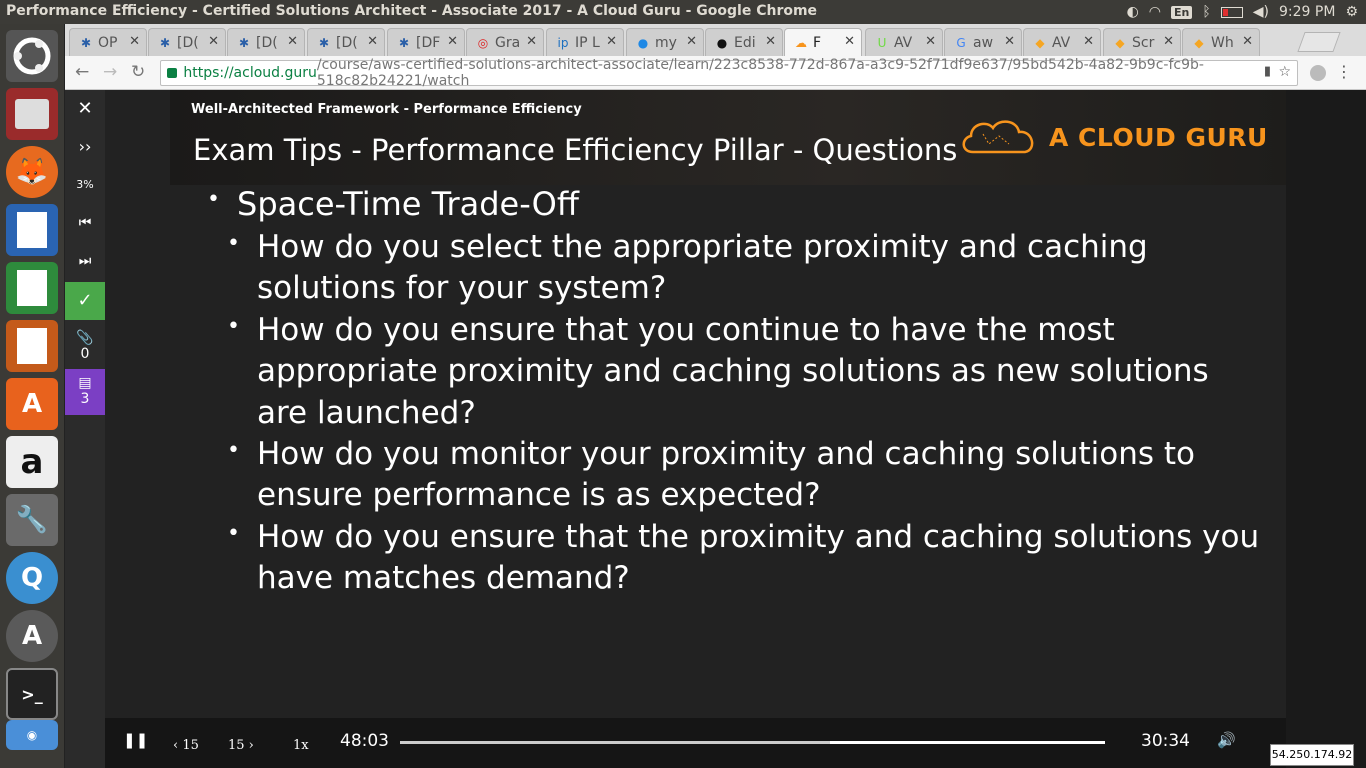 This screenshot has width=1366, height=768. What do you see at coordinates (1267, 71) in the screenshot?
I see `page-action-icon: ▮` at bounding box center [1267, 71].